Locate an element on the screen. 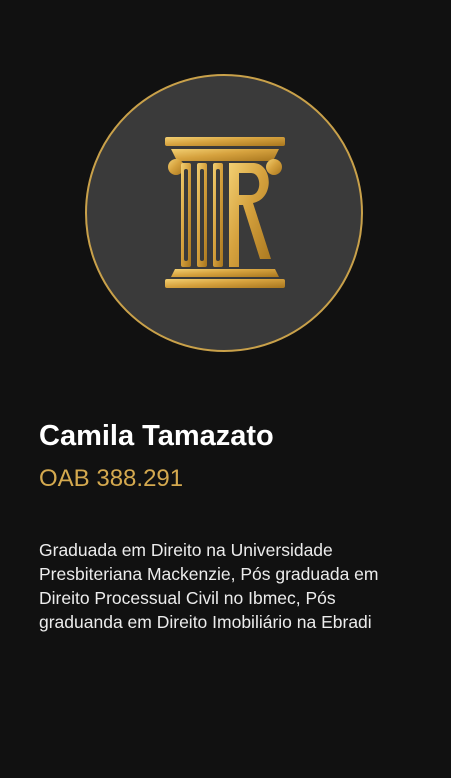 This screenshot has width=451, height=778. profile-name: Camila Tamazato is located at coordinates (156, 436).